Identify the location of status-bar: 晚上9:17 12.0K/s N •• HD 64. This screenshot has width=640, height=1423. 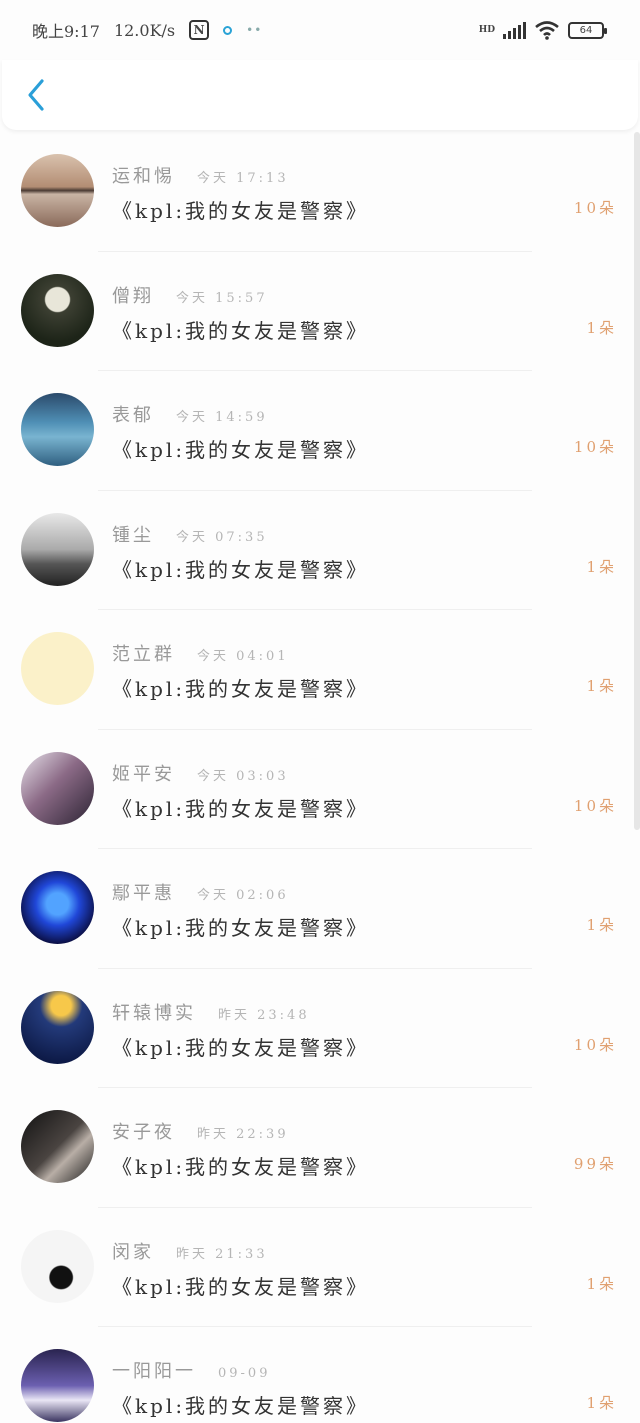
(320, 30).